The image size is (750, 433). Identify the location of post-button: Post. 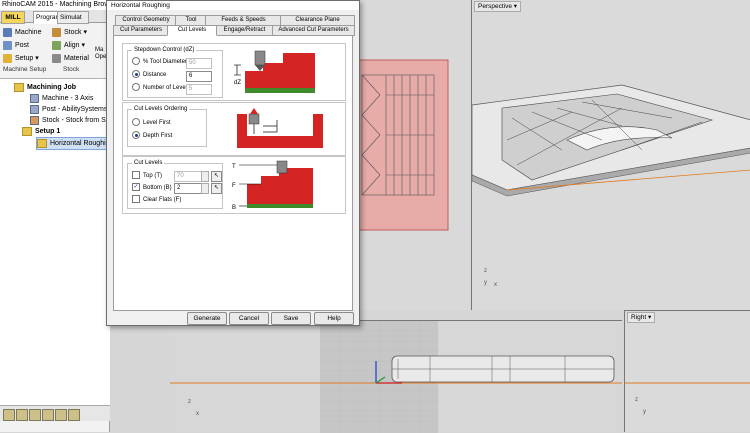
(16, 46).